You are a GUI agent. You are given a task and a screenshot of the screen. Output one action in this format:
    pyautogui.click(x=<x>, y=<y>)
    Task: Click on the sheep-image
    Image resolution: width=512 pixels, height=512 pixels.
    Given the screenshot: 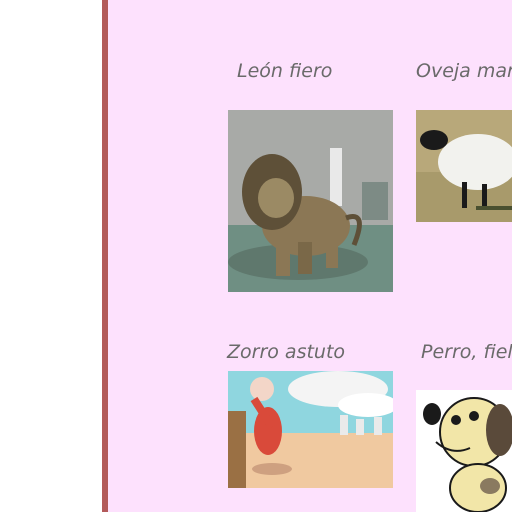 What is the action you would take?
    pyautogui.click(x=464, y=166)
    